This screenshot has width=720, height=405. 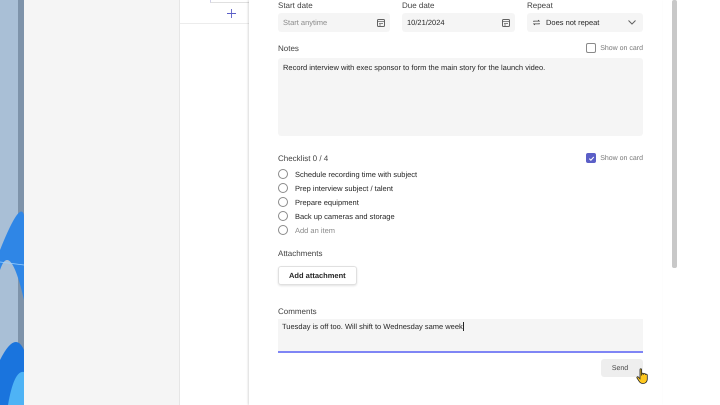 What do you see at coordinates (419, 5) in the screenshot?
I see `field-label: Due date` at bounding box center [419, 5].